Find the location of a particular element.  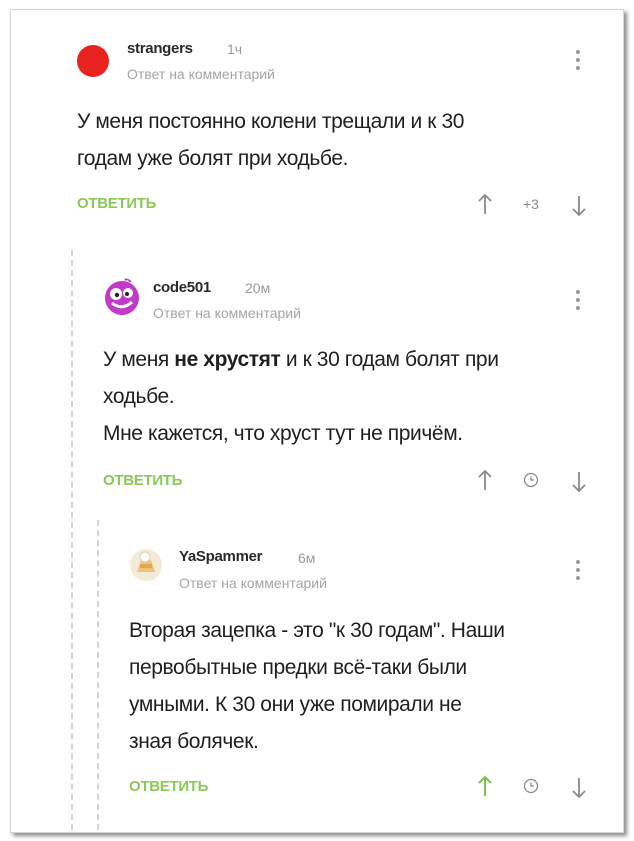

rating-counter: +3 is located at coordinates (531, 204).